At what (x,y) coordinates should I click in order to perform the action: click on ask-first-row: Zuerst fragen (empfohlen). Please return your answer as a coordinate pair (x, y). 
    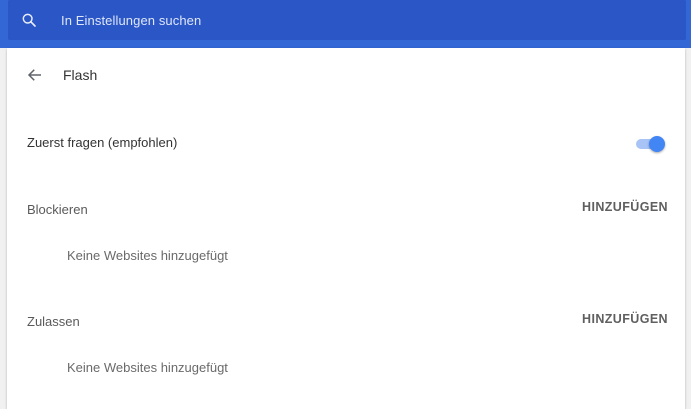
    Looking at the image, I should click on (350, 144).